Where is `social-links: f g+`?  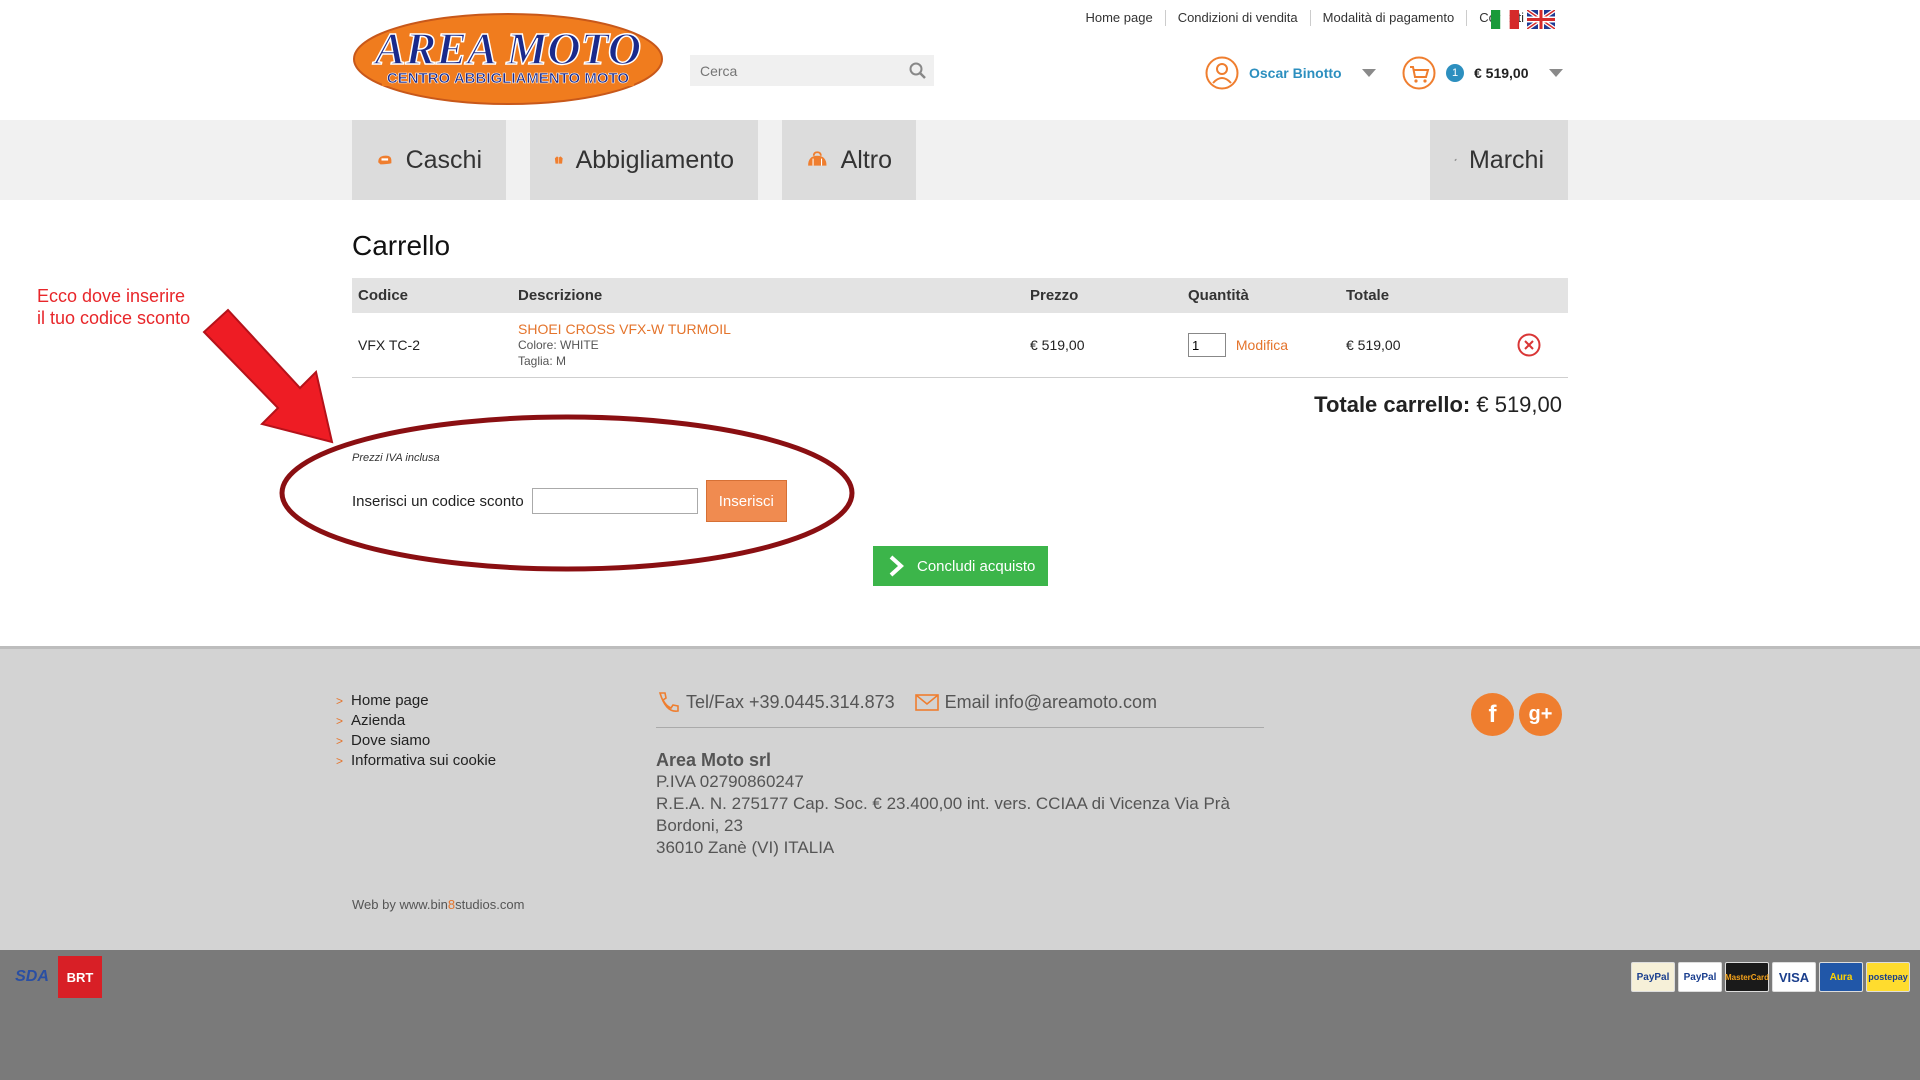
social-links: f g+ is located at coordinates (1516, 714).